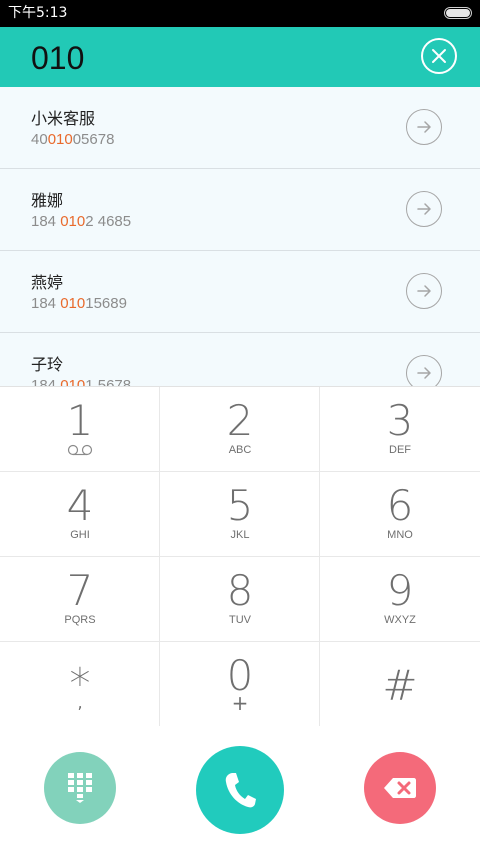  I want to click on dial-header: 010, so click(240, 57).